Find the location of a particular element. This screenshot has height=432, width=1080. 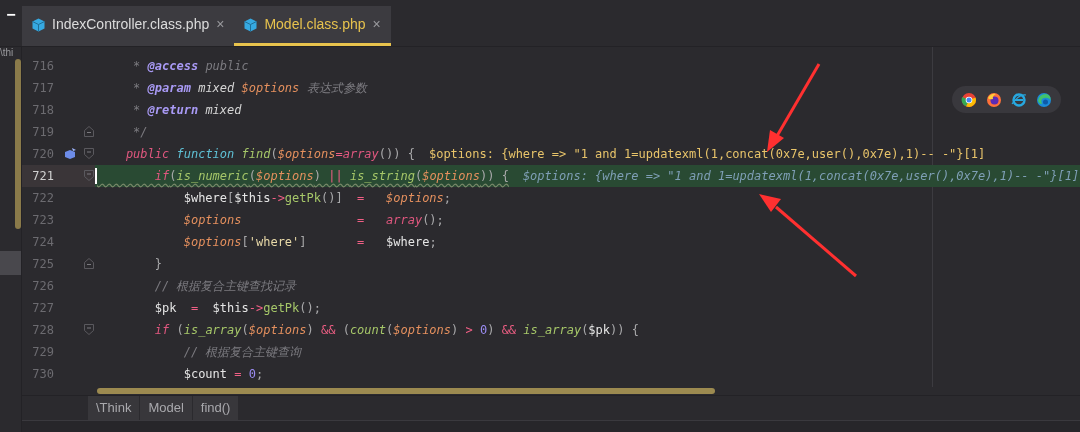

code-line: $options = array(); is located at coordinates (313, 220).